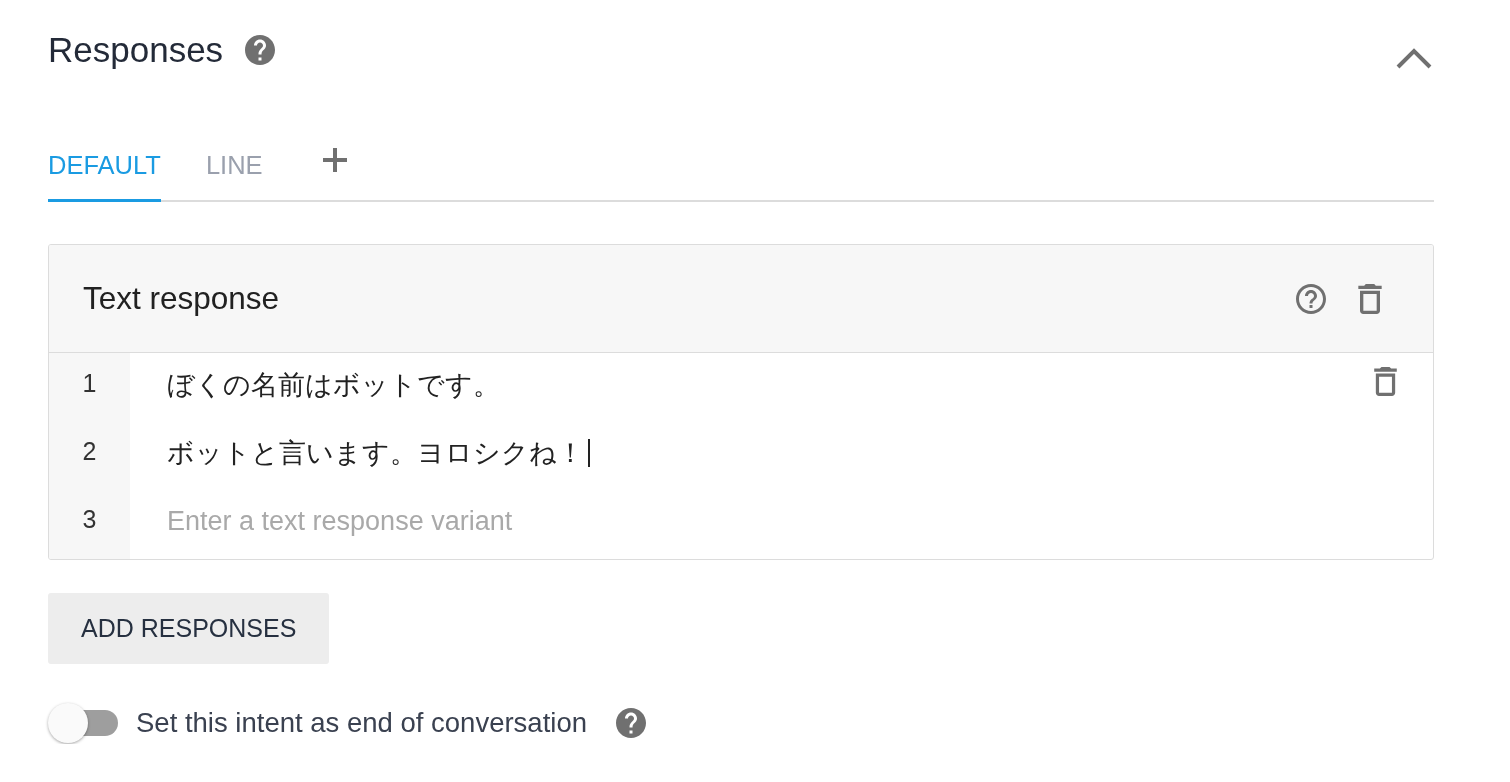 This screenshot has width=1510, height=782. I want to click on chevron-up-icon, so click(1414, 59).